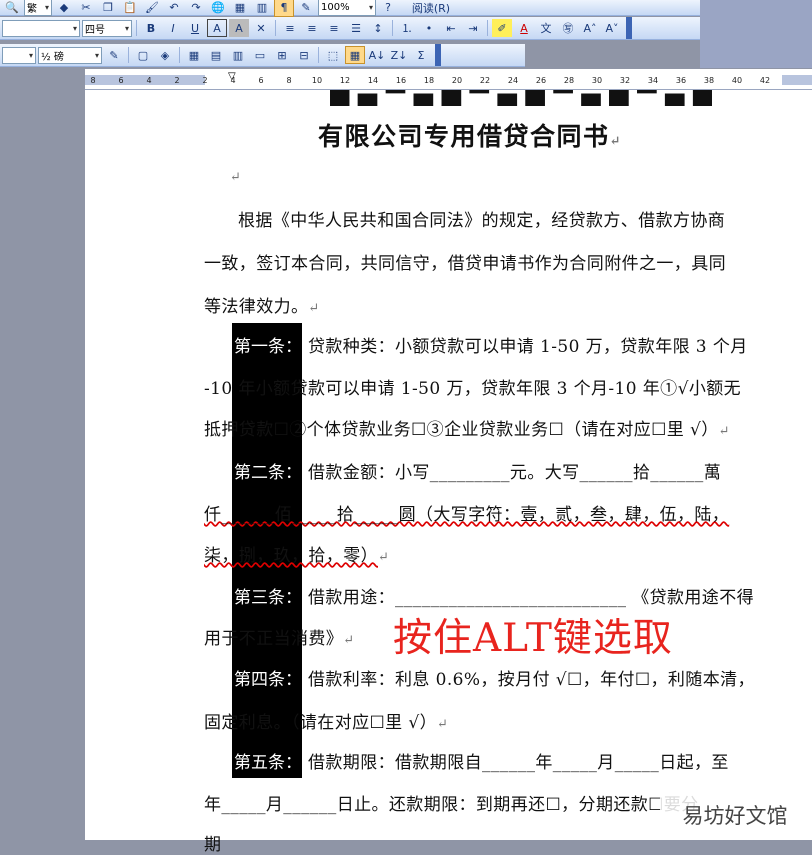 Image resolution: width=812 pixels, height=855 pixels. Describe the element at coordinates (756, 34) in the screenshot. I see `toolbar-dock-area` at that location.